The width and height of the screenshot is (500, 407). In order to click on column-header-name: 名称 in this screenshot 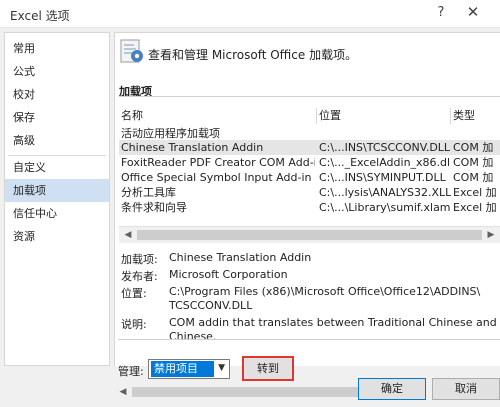, I will do `click(218, 116)`.